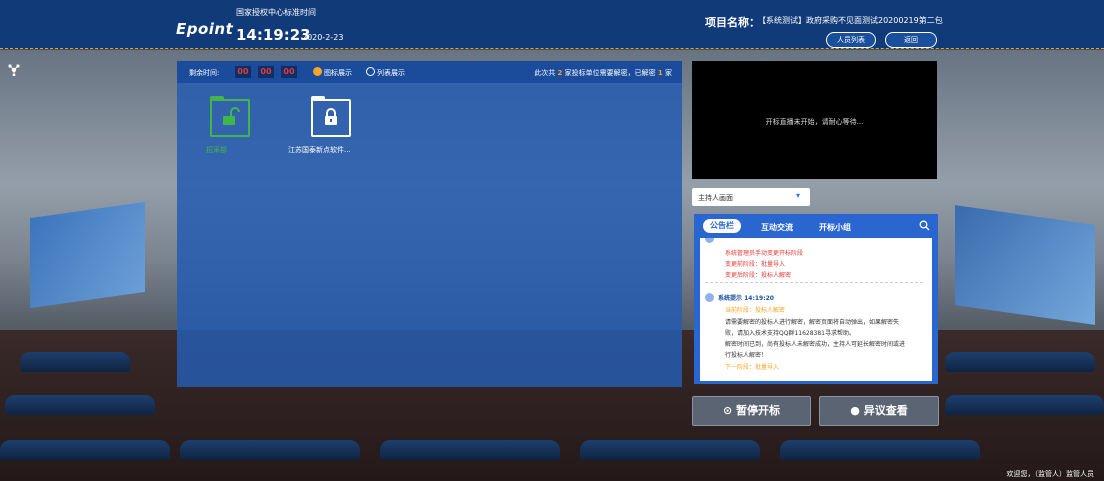  I want to click on decrypt-summary: 此次共 2 家投标单位需要解密，已解密 1 家, so click(603, 73).